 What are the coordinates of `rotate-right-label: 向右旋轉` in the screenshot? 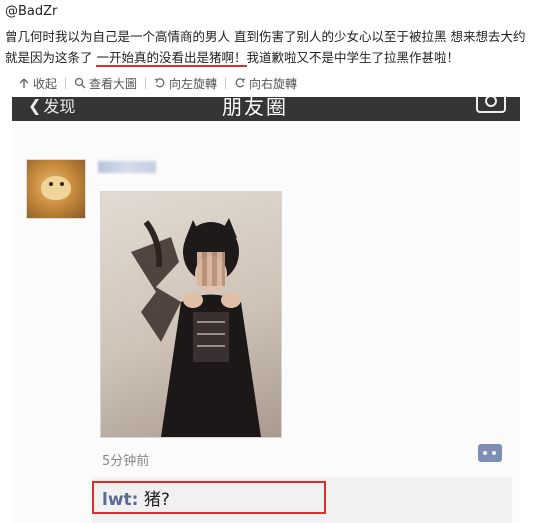 It's located at (273, 83).